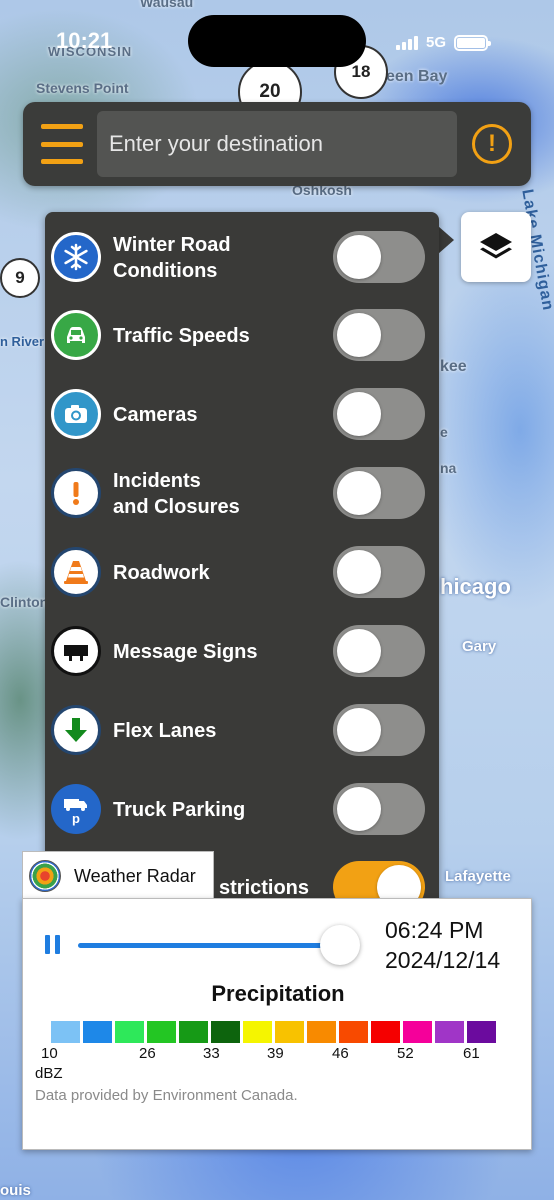  Describe the element at coordinates (76, 651) in the screenshot. I see `message-sign-icon` at that location.